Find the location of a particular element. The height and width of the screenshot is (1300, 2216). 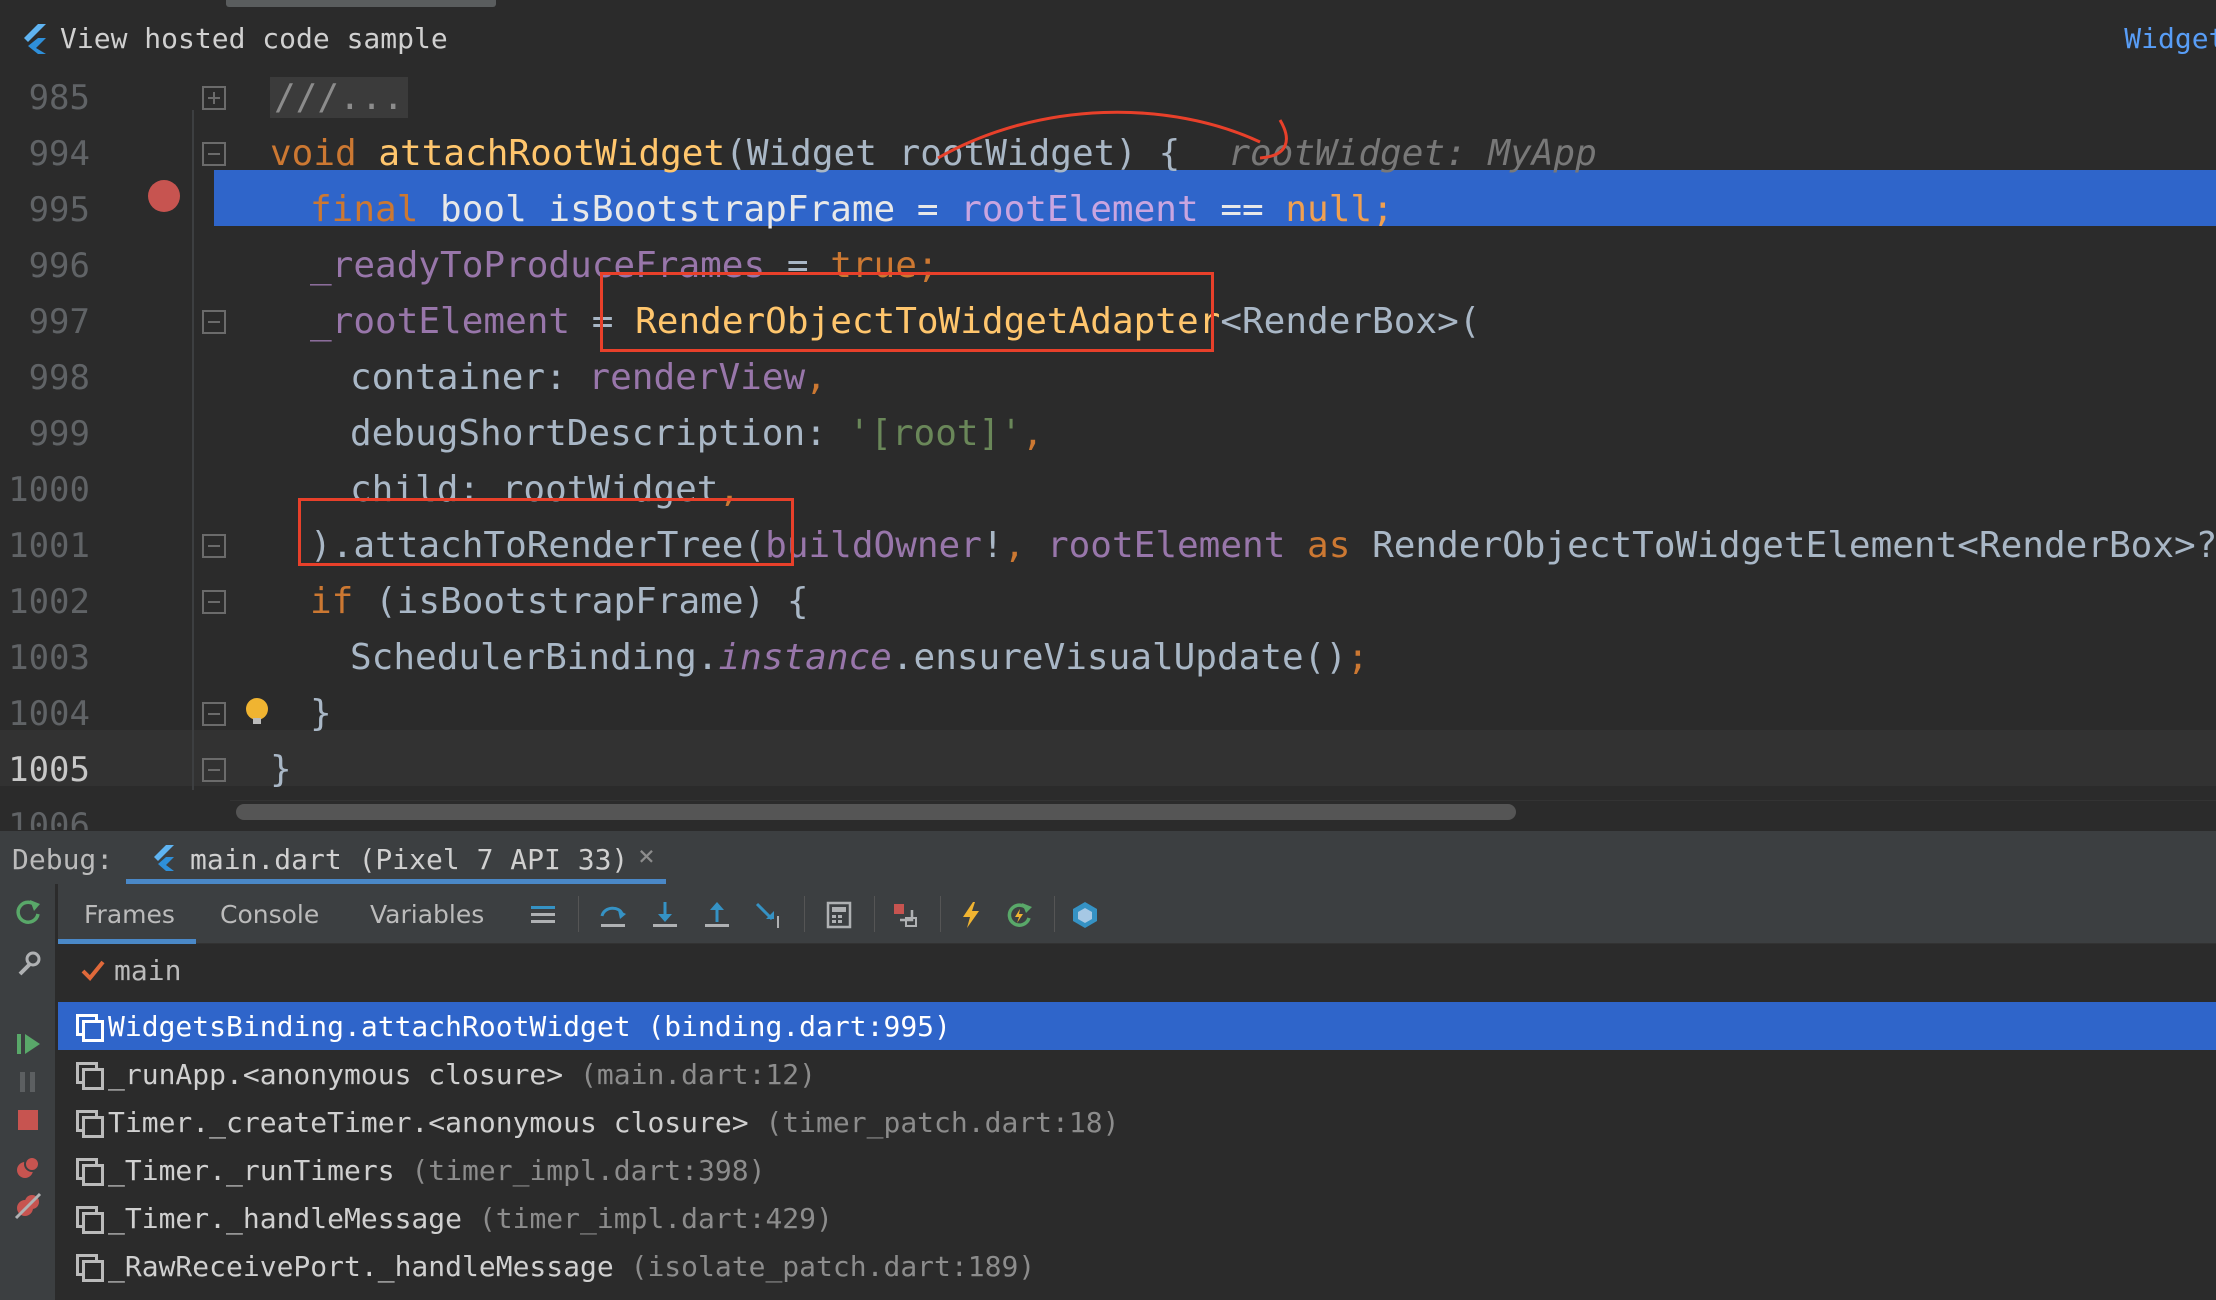

frame-location: (timer_impl.dart:398) is located at coordinates (588, 1170).